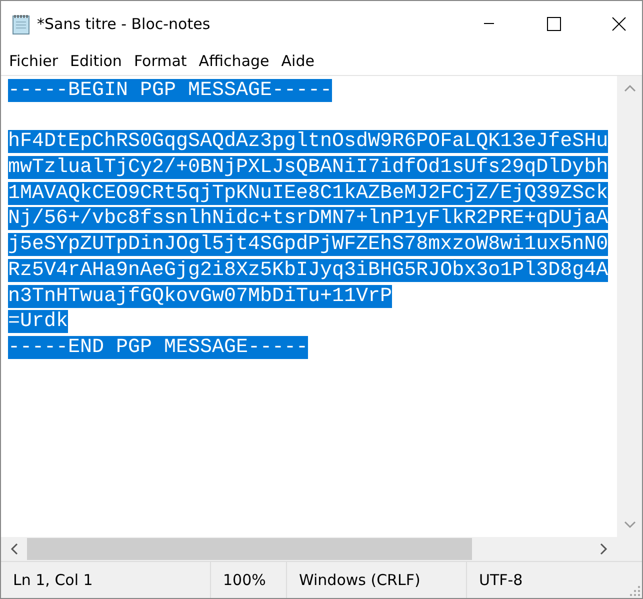 The image size is (643, 599). Describe the element at coordinates (160, 61) in the screenshot. I see `menu-item: Format` at that location.